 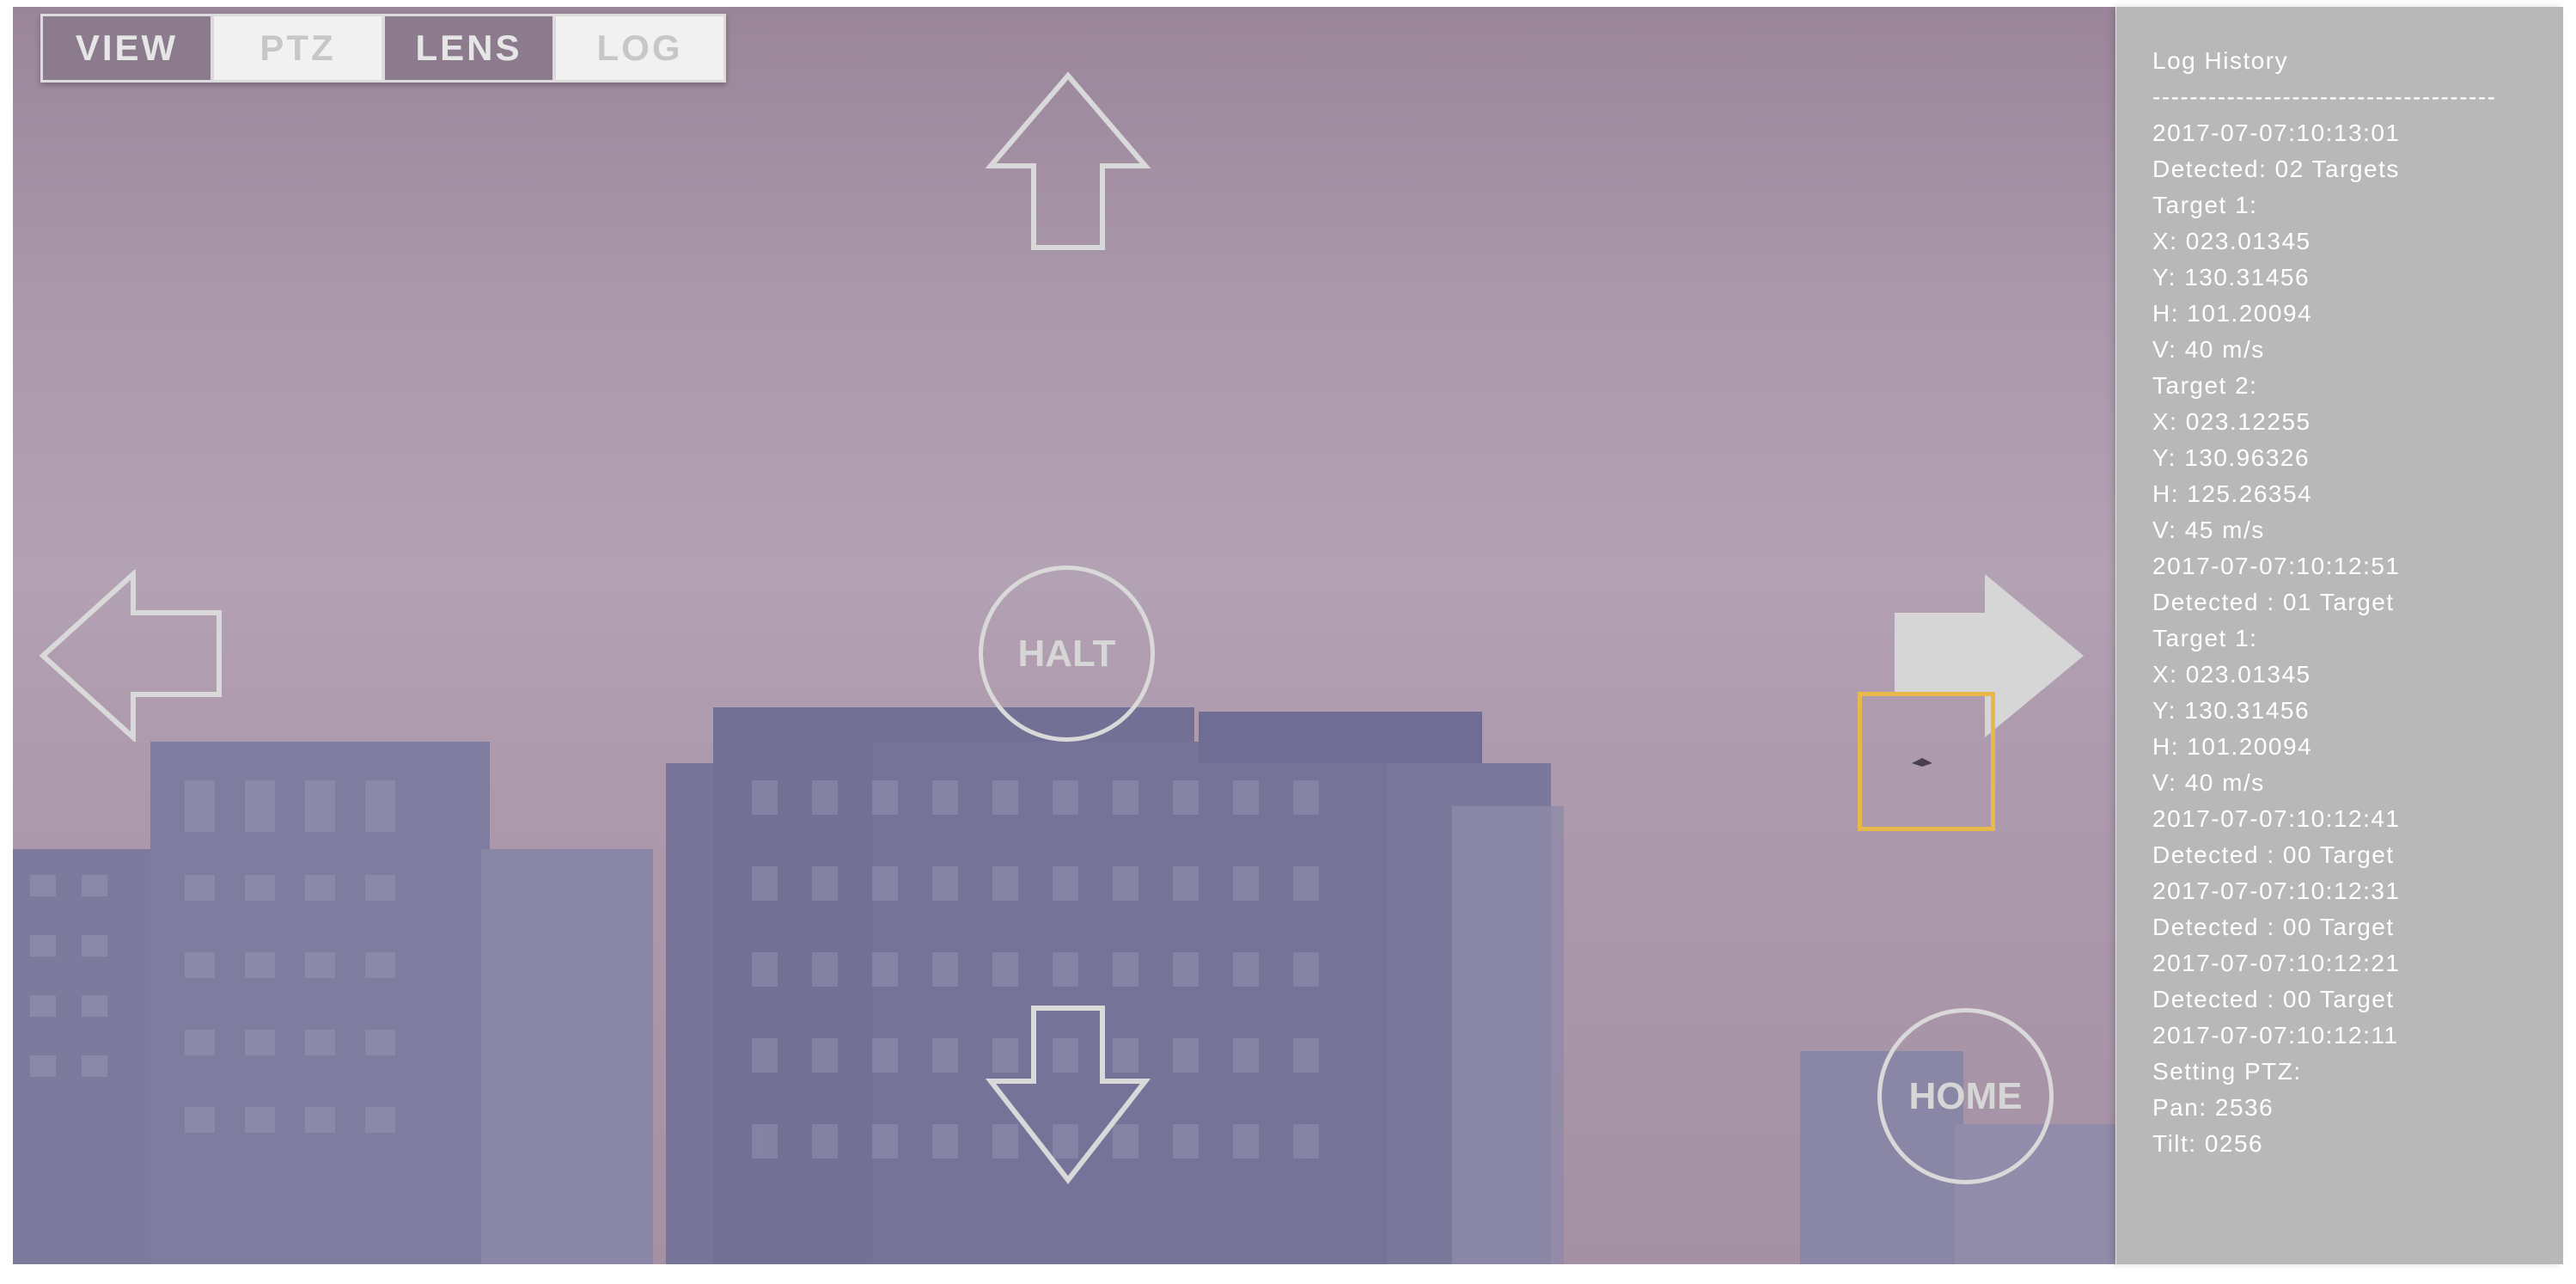 What do you see at coordinates (2276, 890) in the screenshot?
I see `log-line: 2017-07-07:10:12:31` at bounding box center [2276, 890].